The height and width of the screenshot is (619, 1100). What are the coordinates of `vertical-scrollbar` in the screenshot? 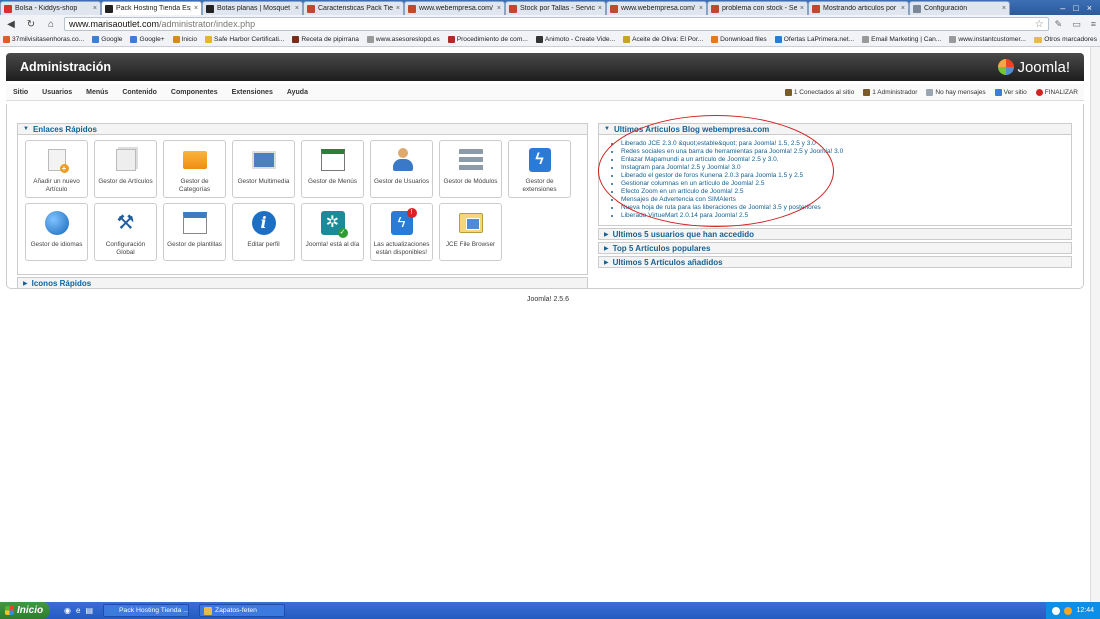 It's located at (1095, 324).